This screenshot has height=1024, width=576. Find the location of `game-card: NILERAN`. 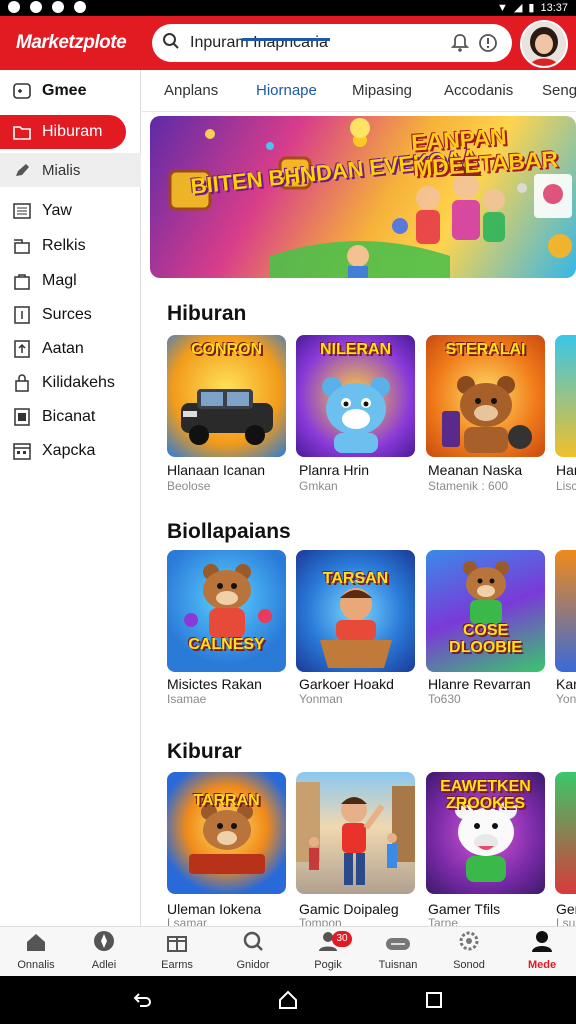

game-card: NILERAN is located at coordinates (355, 396).